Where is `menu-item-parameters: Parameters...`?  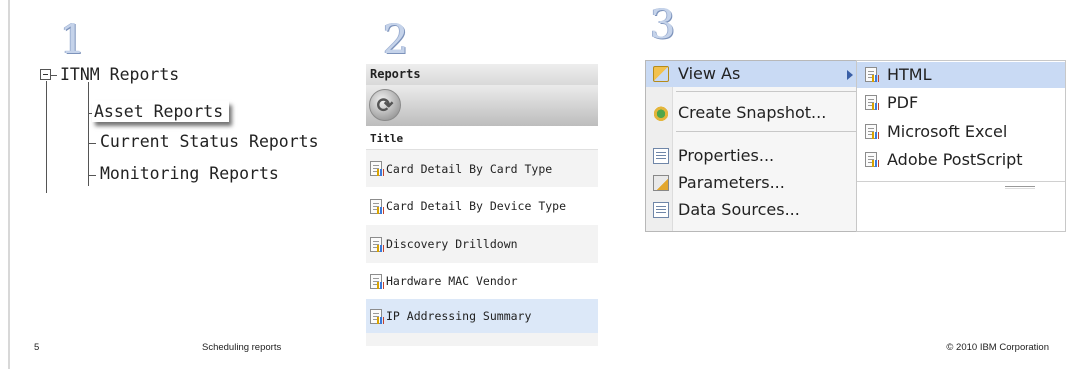
menu-item-parameters: Parameters... is located at coordinates (751, 183).